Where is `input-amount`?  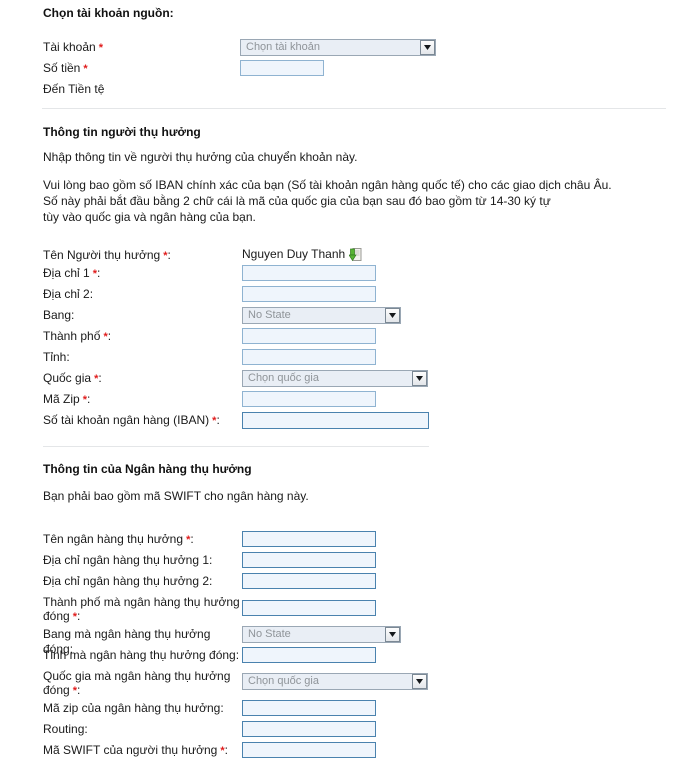 input-amount is located at coordinates (282, 68).